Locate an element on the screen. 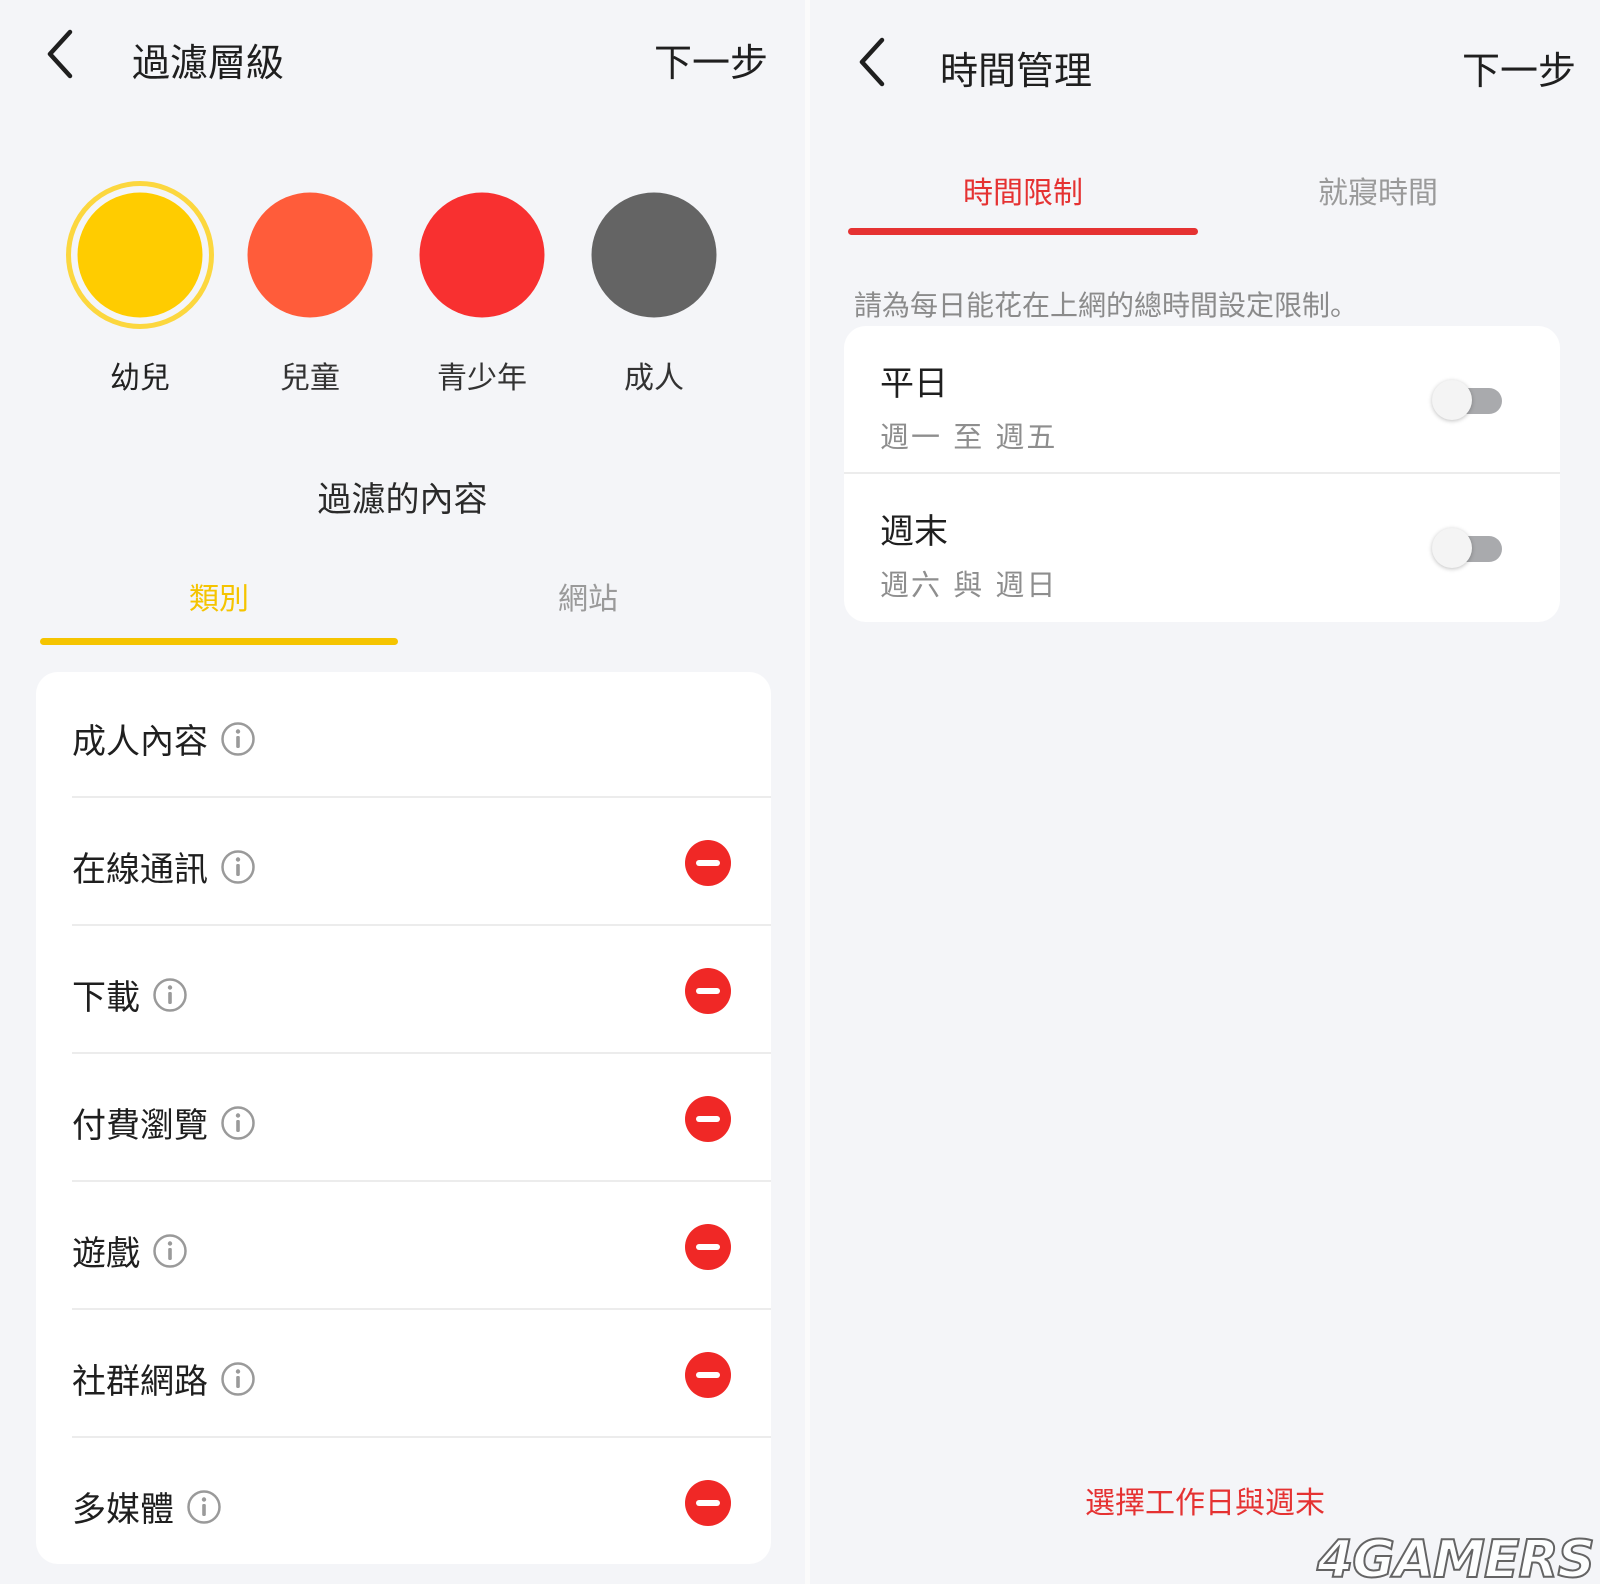  schedule-days: 週六 與 週日 is located at coordinates (969, 585).